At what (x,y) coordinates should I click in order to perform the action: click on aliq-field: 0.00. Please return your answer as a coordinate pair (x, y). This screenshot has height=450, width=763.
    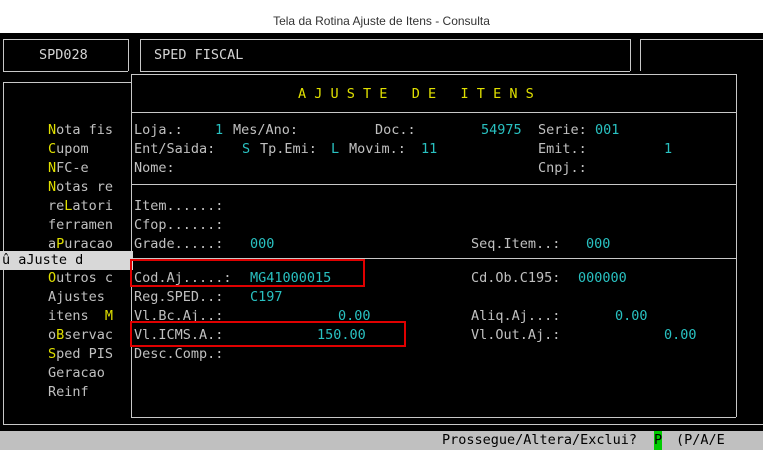
    Looking at the image, I should click on (631, 316).